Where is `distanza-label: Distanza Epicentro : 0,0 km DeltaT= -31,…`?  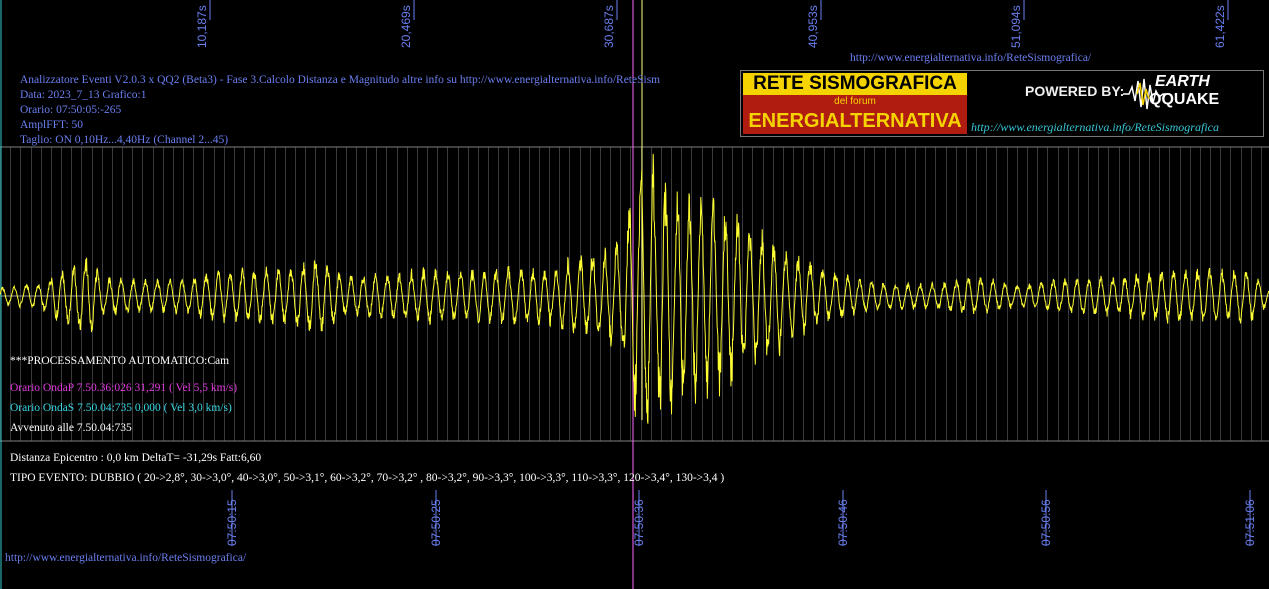
distanza-label: Distanza Epicentro : 0,0 km DeltaT= -31,… is located at coordinates (136, 458).